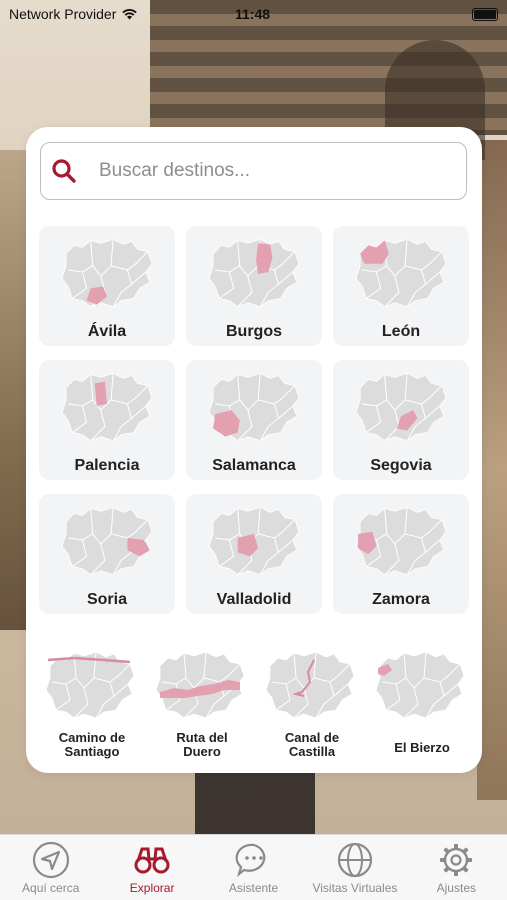 The height and width of the screenshot is (900, 507). I want to click on province-tile-burgos: Burgos, so click(254, 286).